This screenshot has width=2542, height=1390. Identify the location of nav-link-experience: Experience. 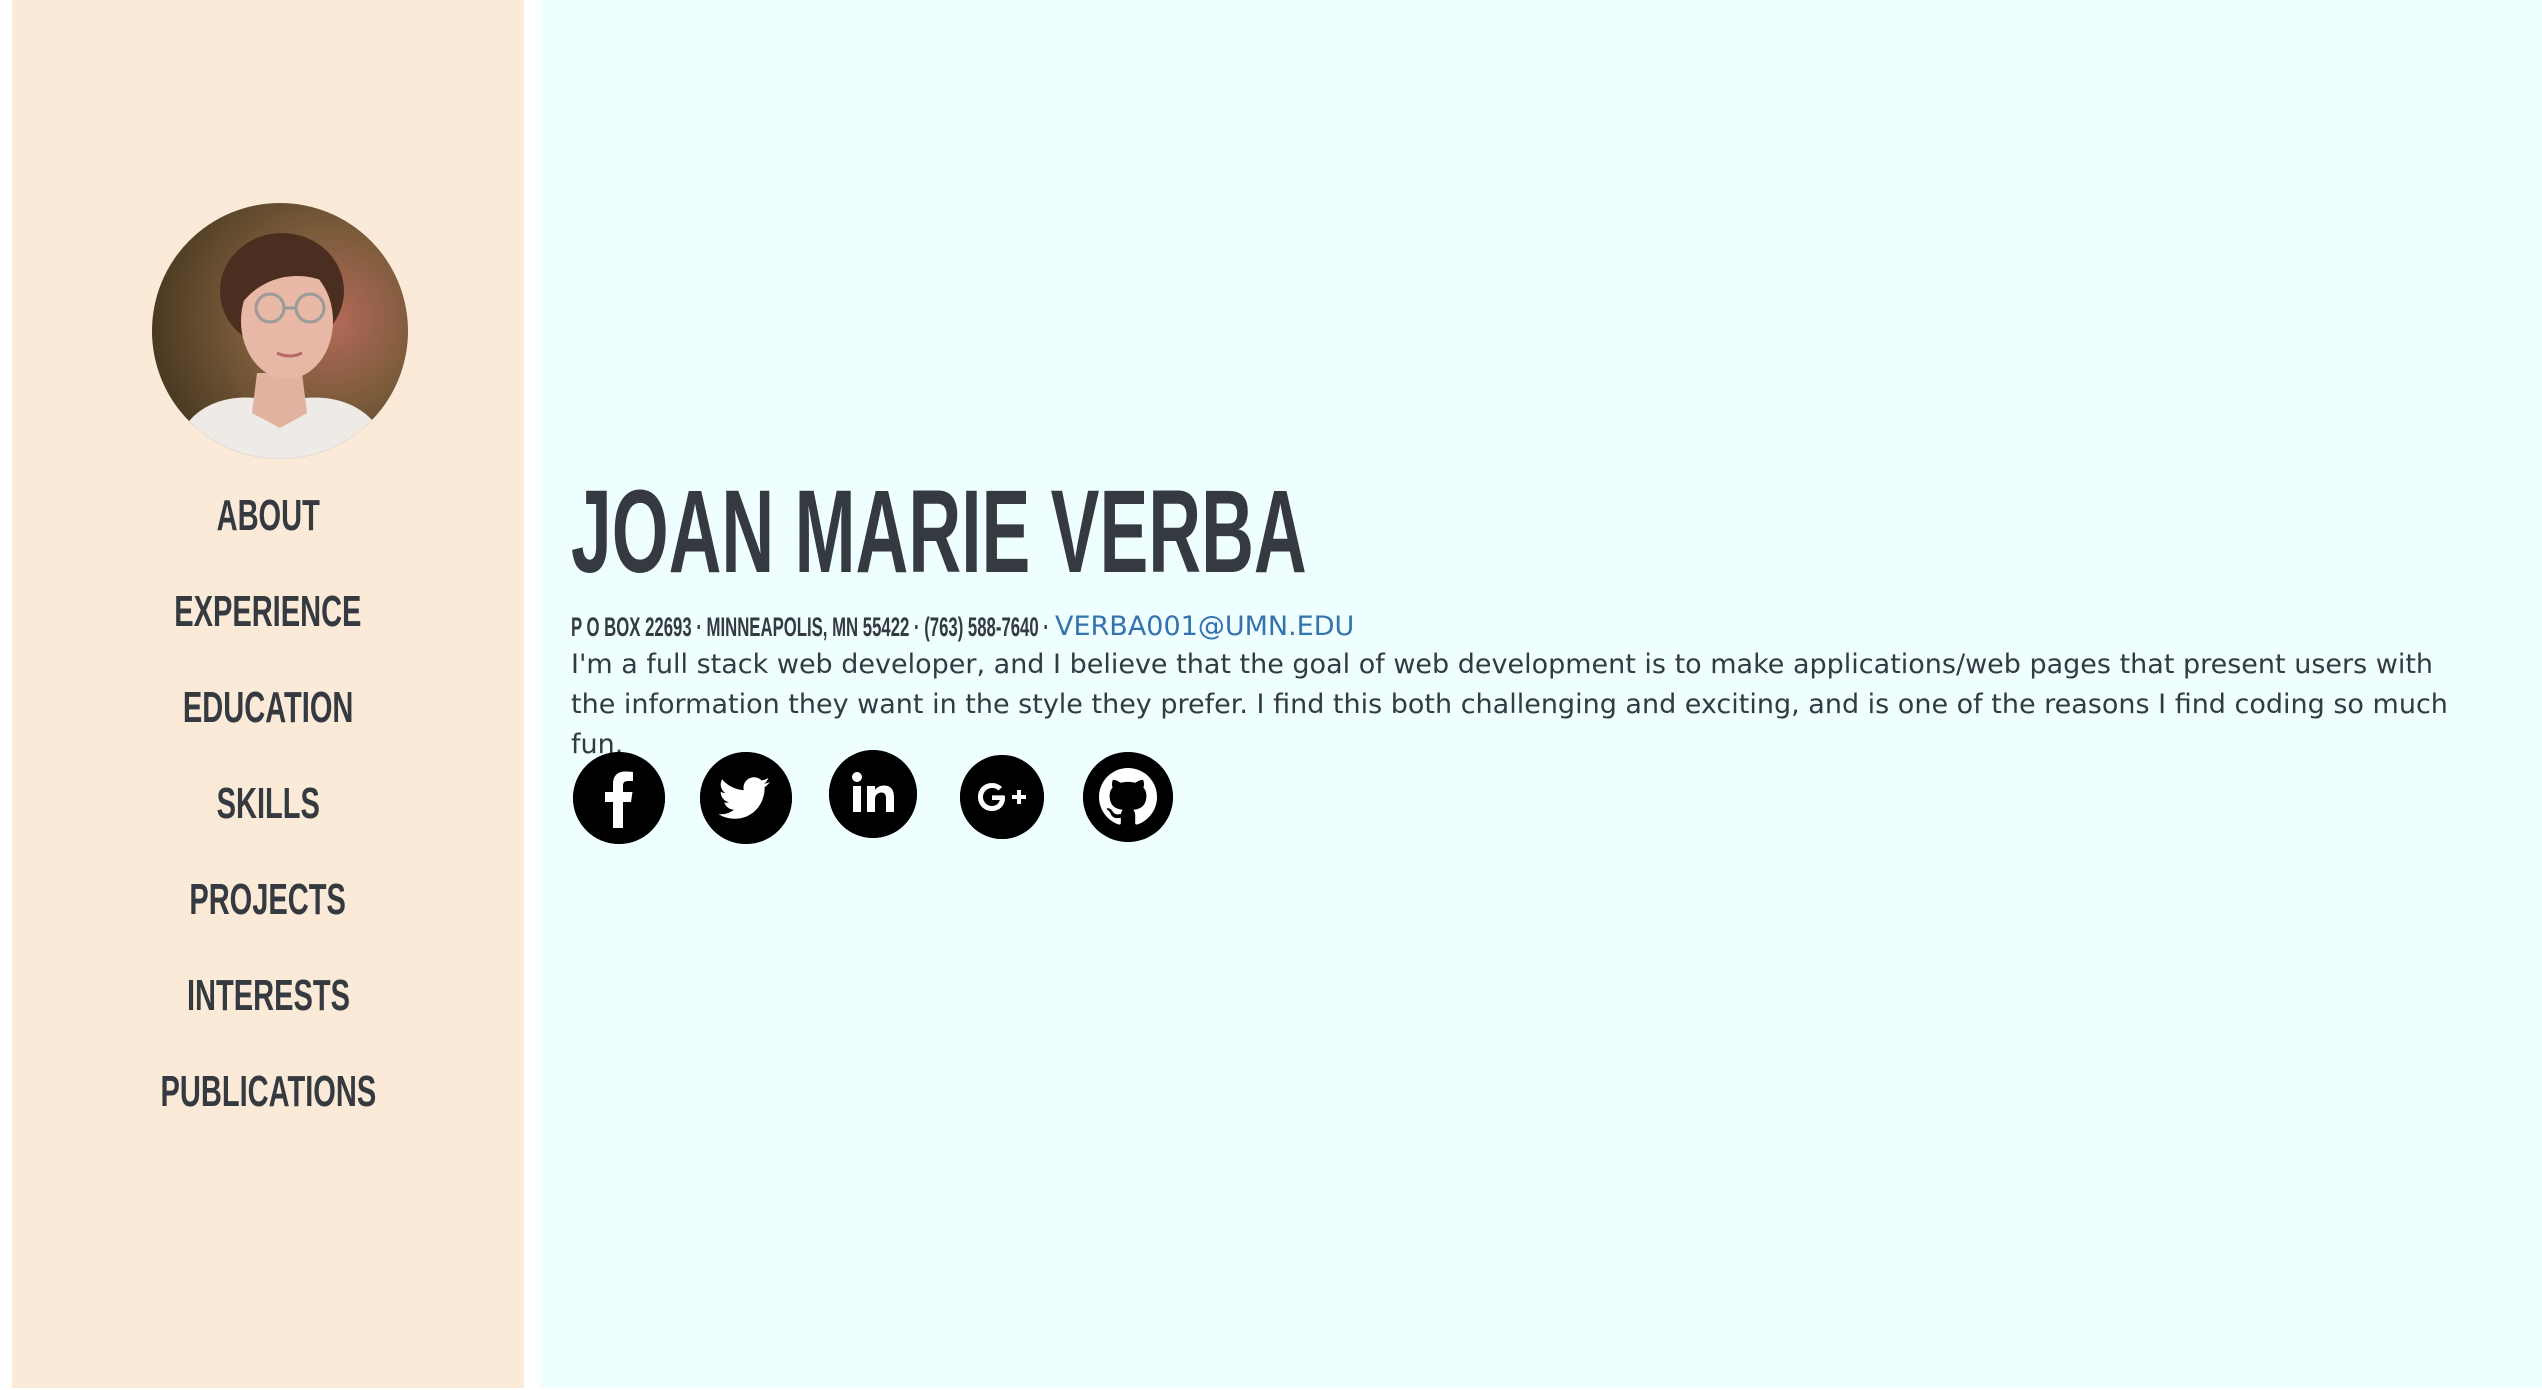
(267, 612).